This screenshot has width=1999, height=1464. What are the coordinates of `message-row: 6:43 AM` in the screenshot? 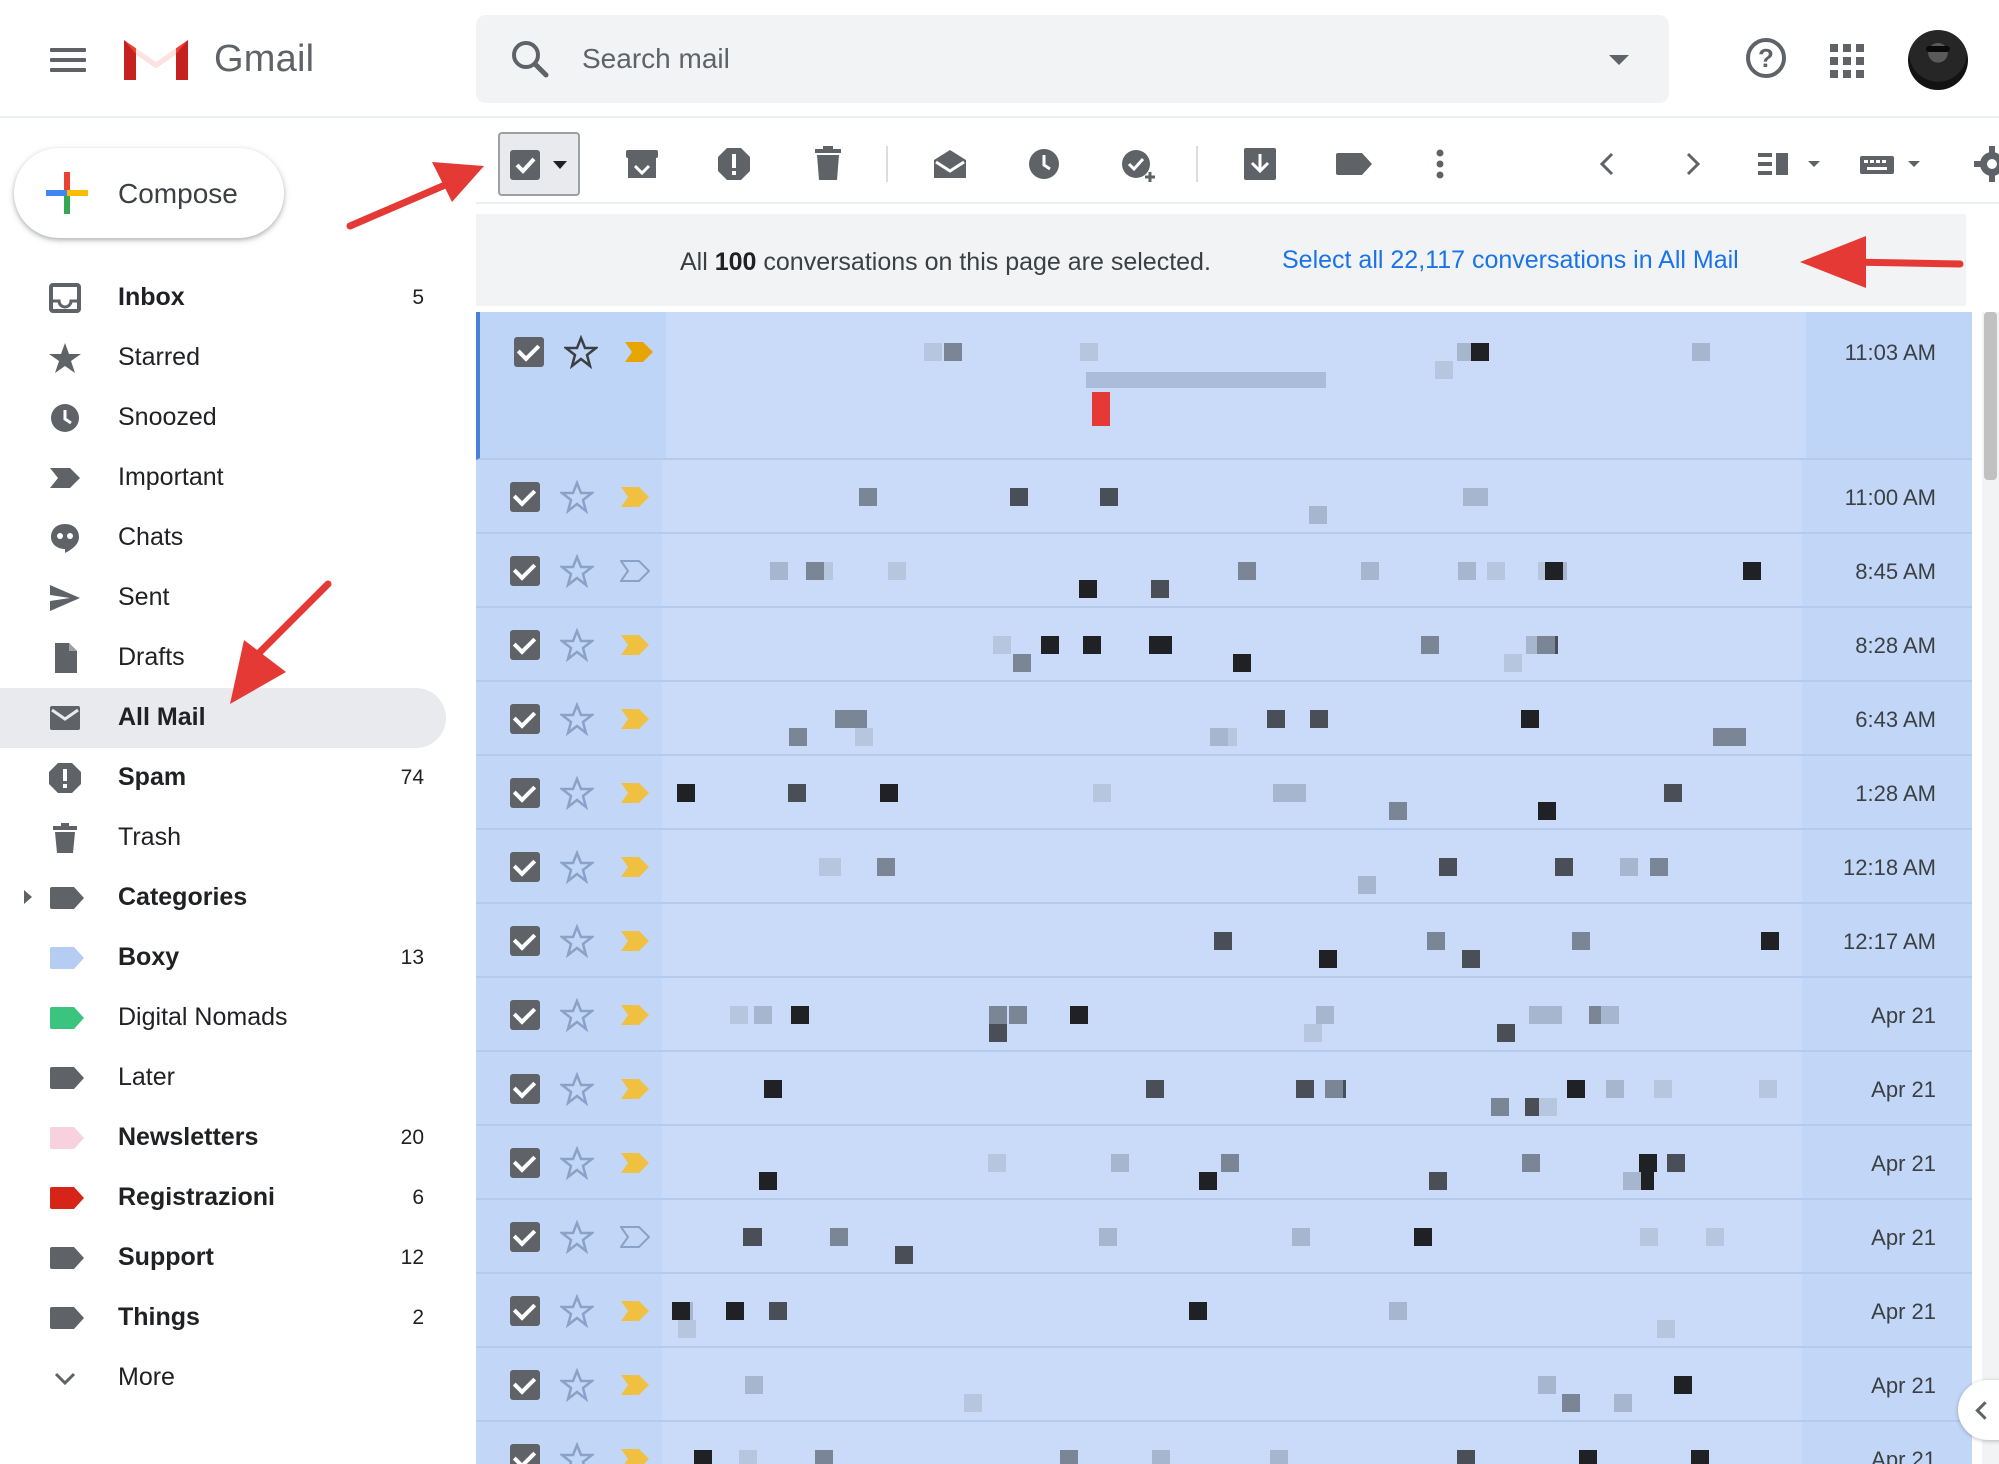 It's located at (1224, 719).